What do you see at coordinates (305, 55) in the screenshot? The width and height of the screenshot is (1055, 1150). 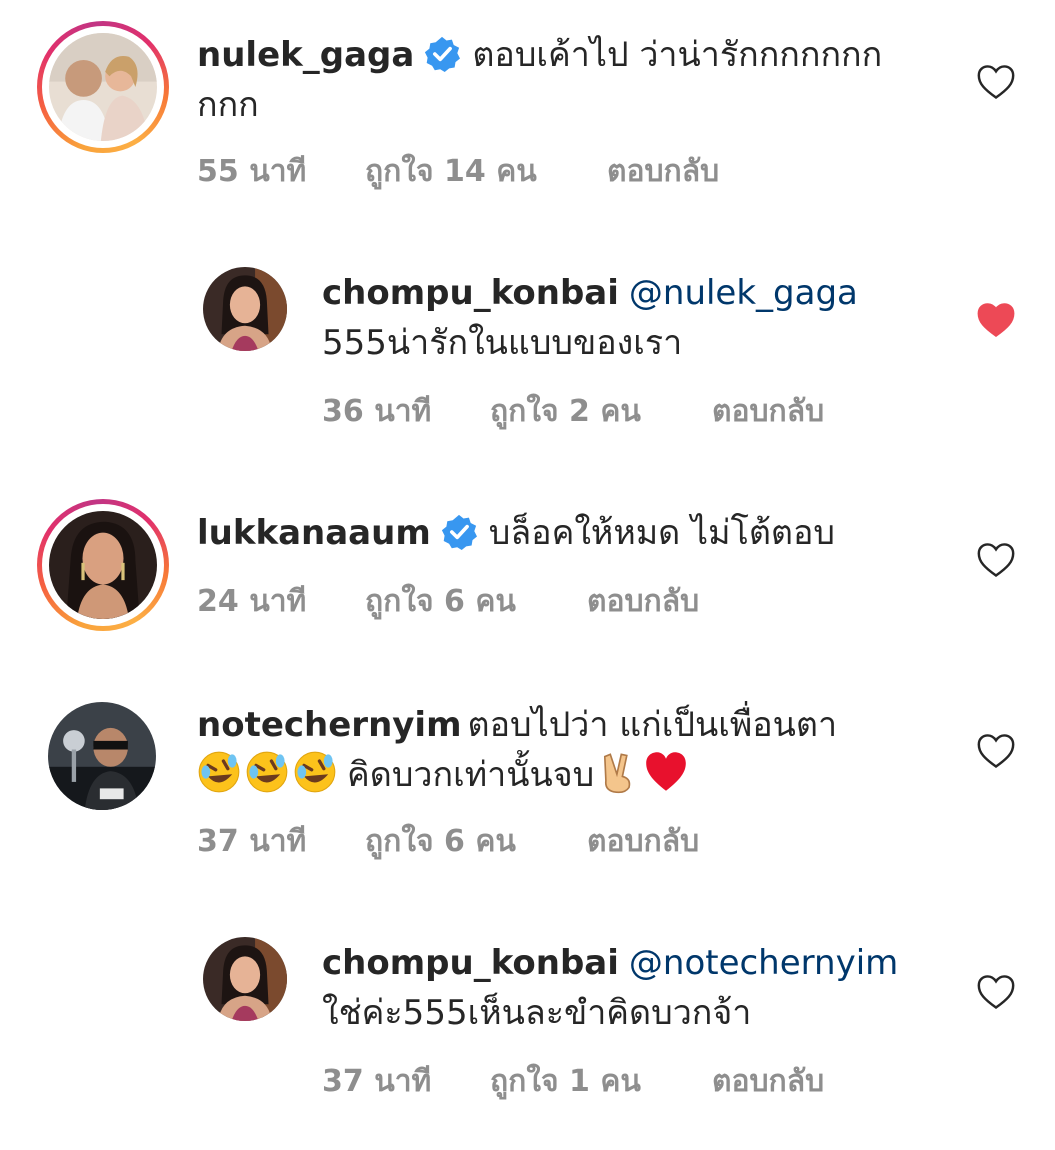 I see `username: nulek_gaga` at bounding box center [305, 55].